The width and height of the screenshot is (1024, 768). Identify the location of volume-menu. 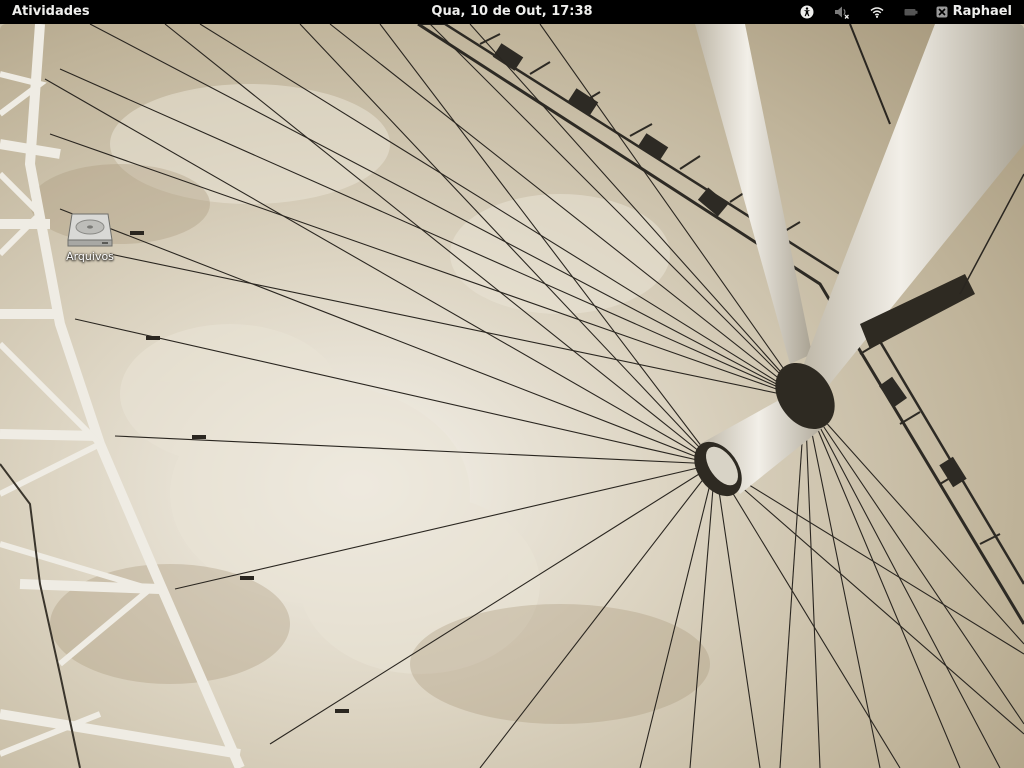
(842, 12).